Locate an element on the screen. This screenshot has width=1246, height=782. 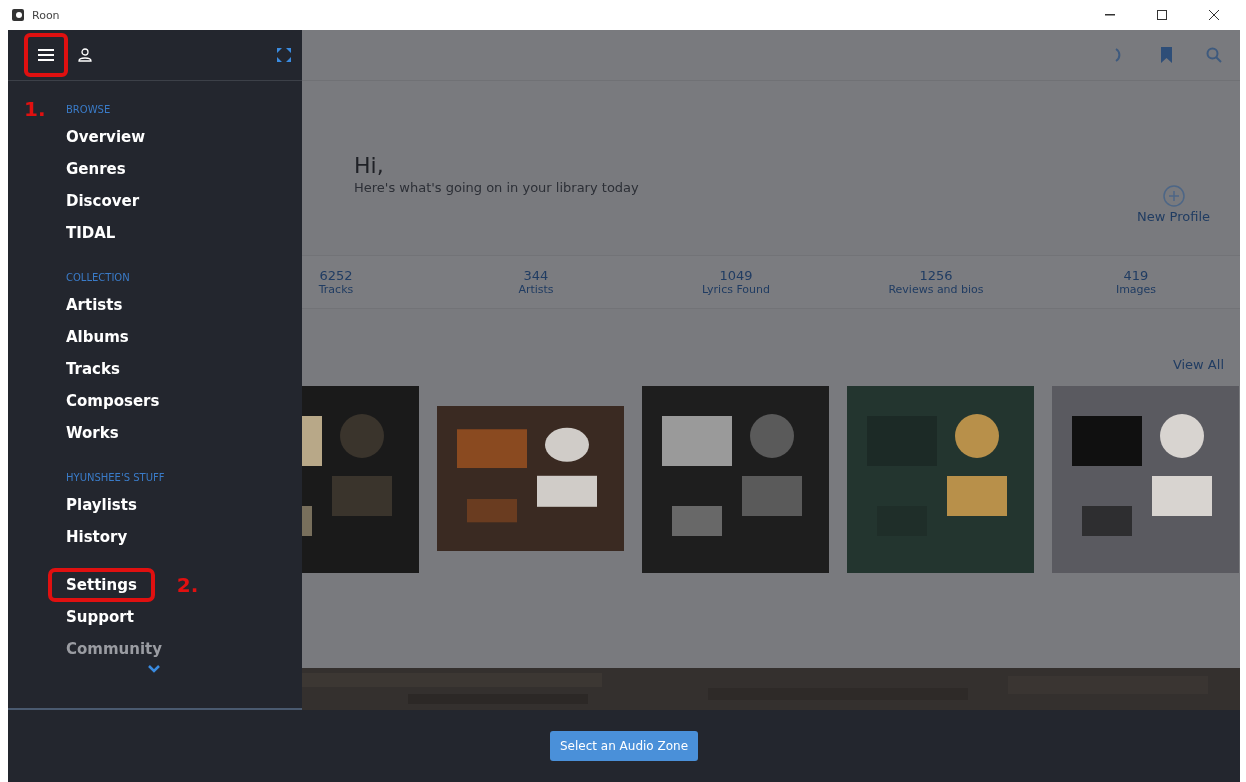
step-number: 1. is located at coordinates (35, 109).